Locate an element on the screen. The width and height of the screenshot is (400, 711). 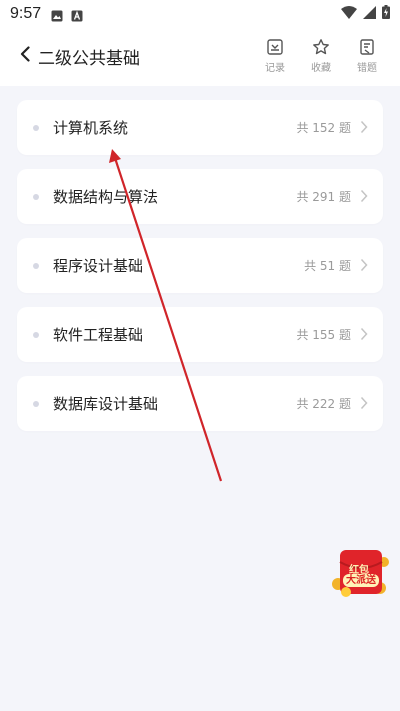
star-icon is located at coordinates (321, 47).